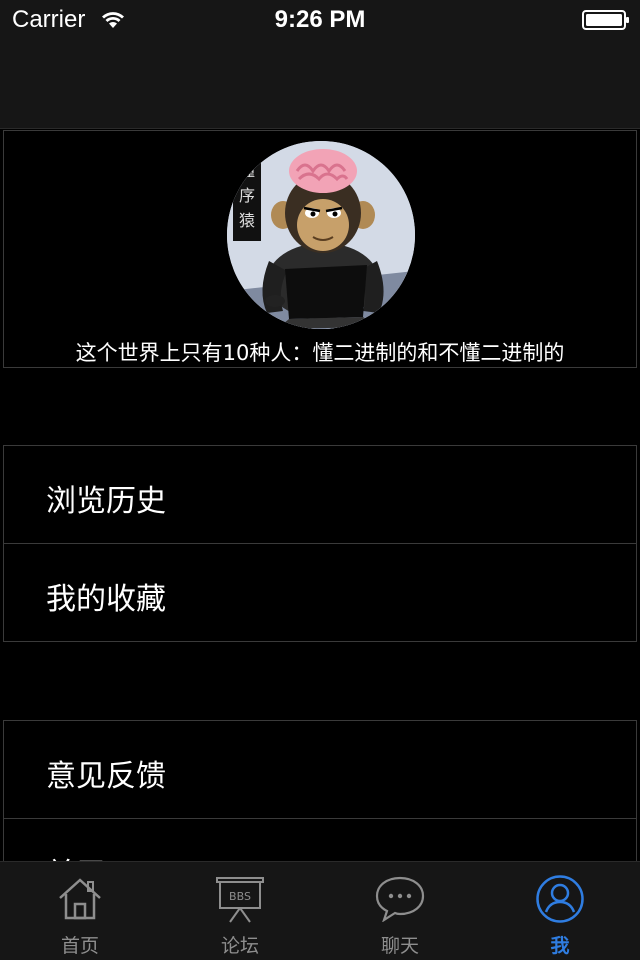 Image resolution: width=640 pixels, height=960 pixels. I want to click on tab-bar: 首页 BBS 论坛 聊天 我, so click(320, 910).